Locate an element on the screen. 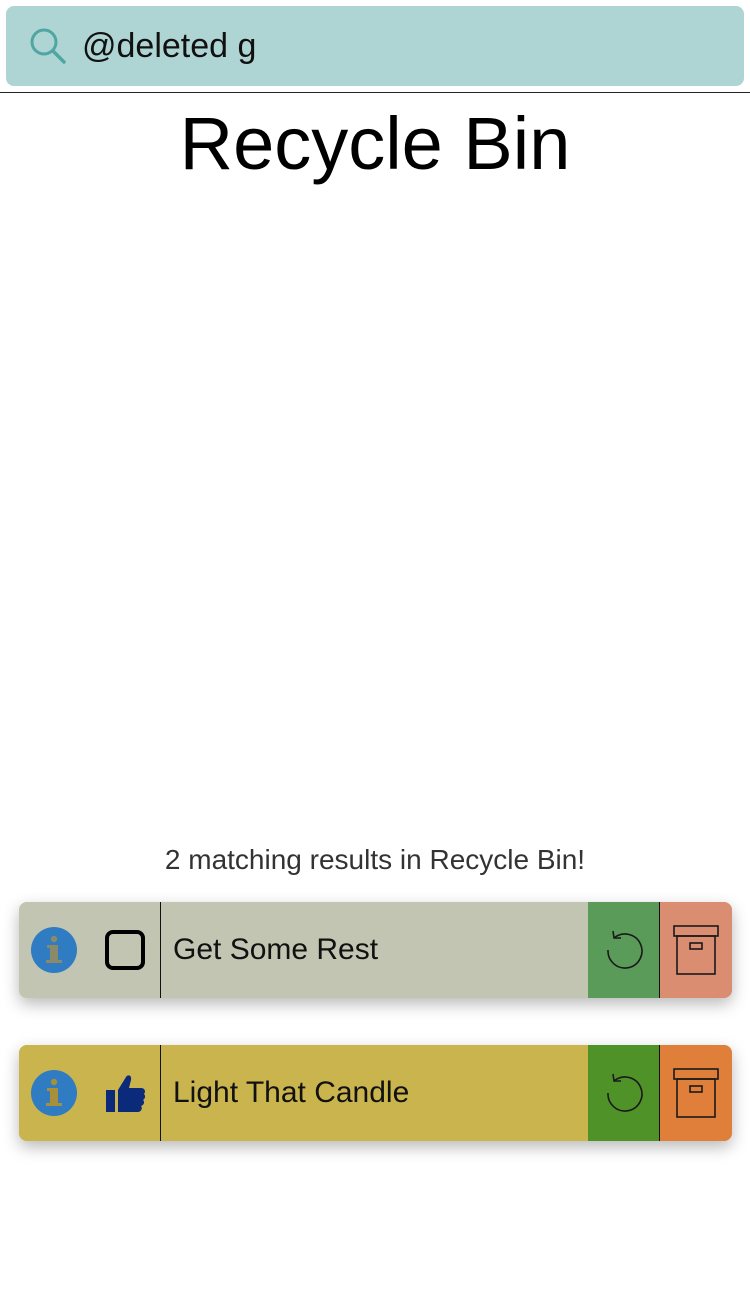 This screenshot has width=750, height=1294. checkbox-unchecked-icon is located at coordinates (125, 950).